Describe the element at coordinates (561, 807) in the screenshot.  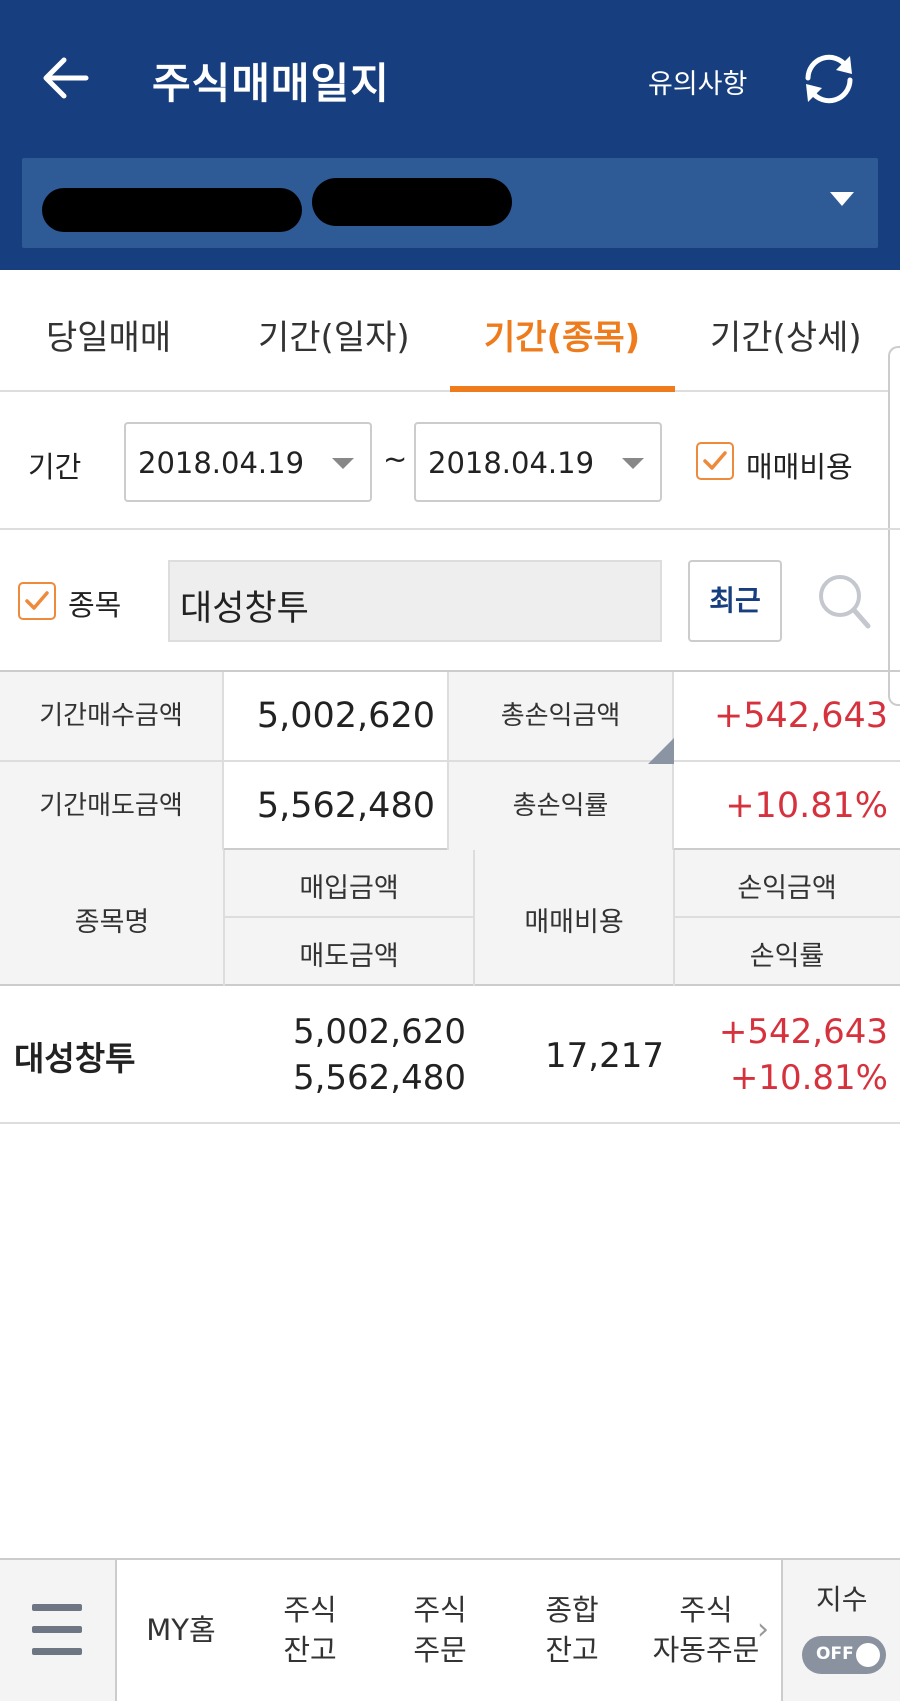
I see `total-rate-label: 총손익률` at that location.